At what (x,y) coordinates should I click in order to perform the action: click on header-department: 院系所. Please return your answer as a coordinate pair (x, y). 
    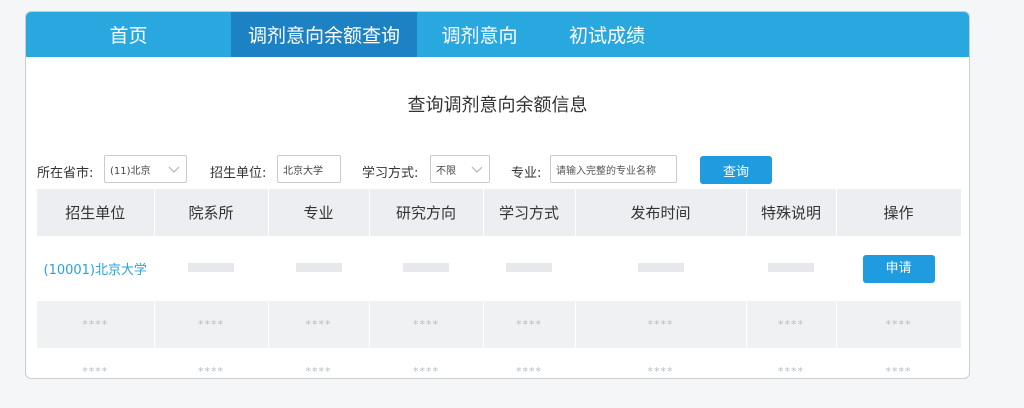
    Looking at the image, I should click on (211, 212).